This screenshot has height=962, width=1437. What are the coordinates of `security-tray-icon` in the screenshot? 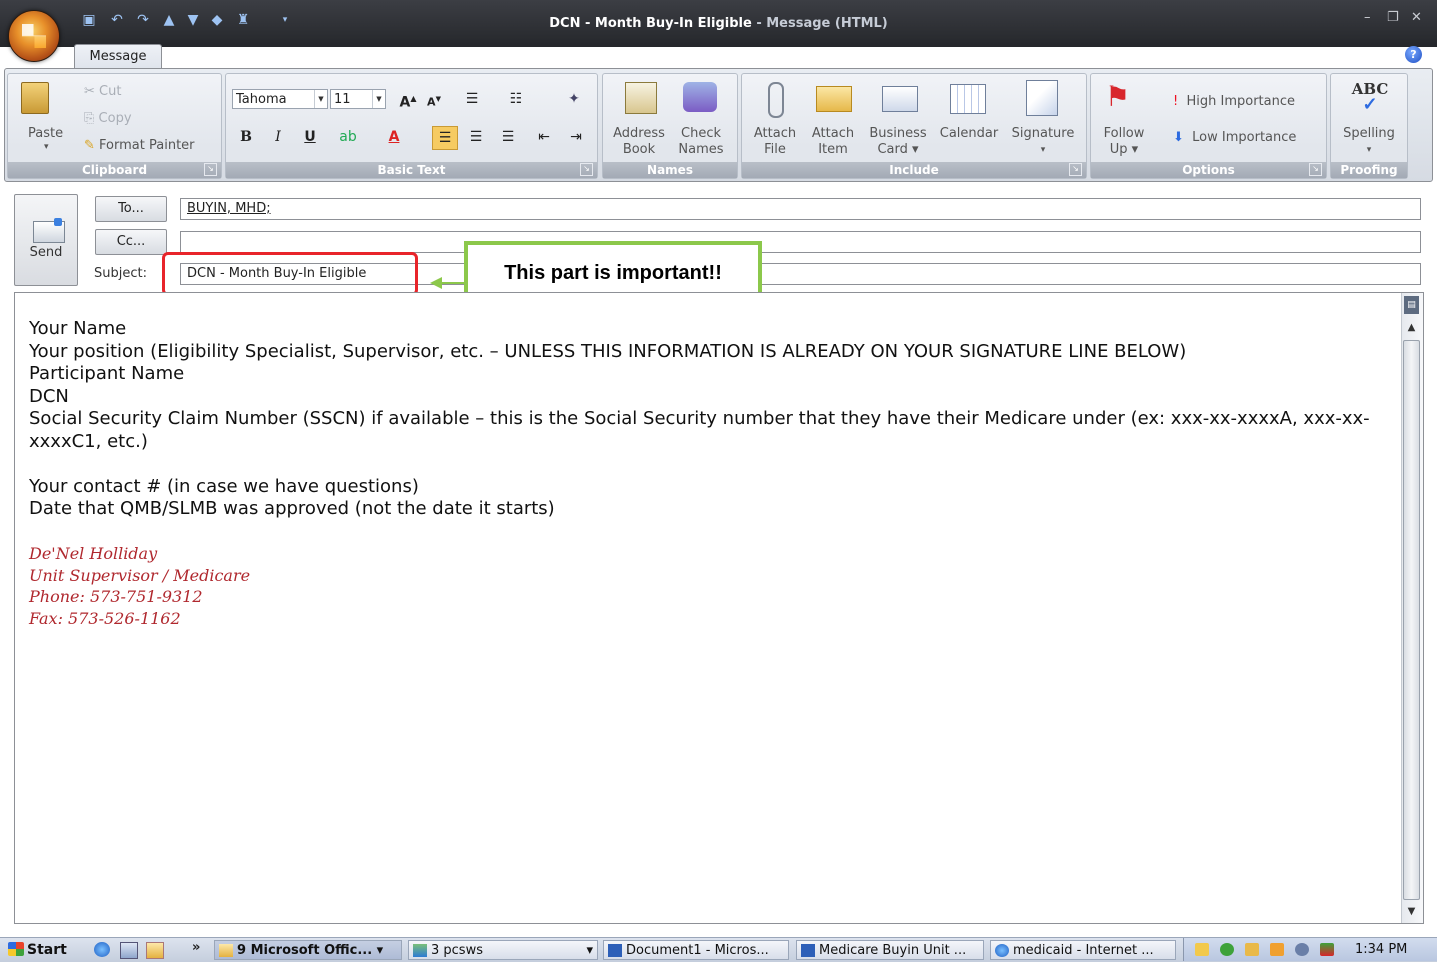 It's located at (1277, 949).